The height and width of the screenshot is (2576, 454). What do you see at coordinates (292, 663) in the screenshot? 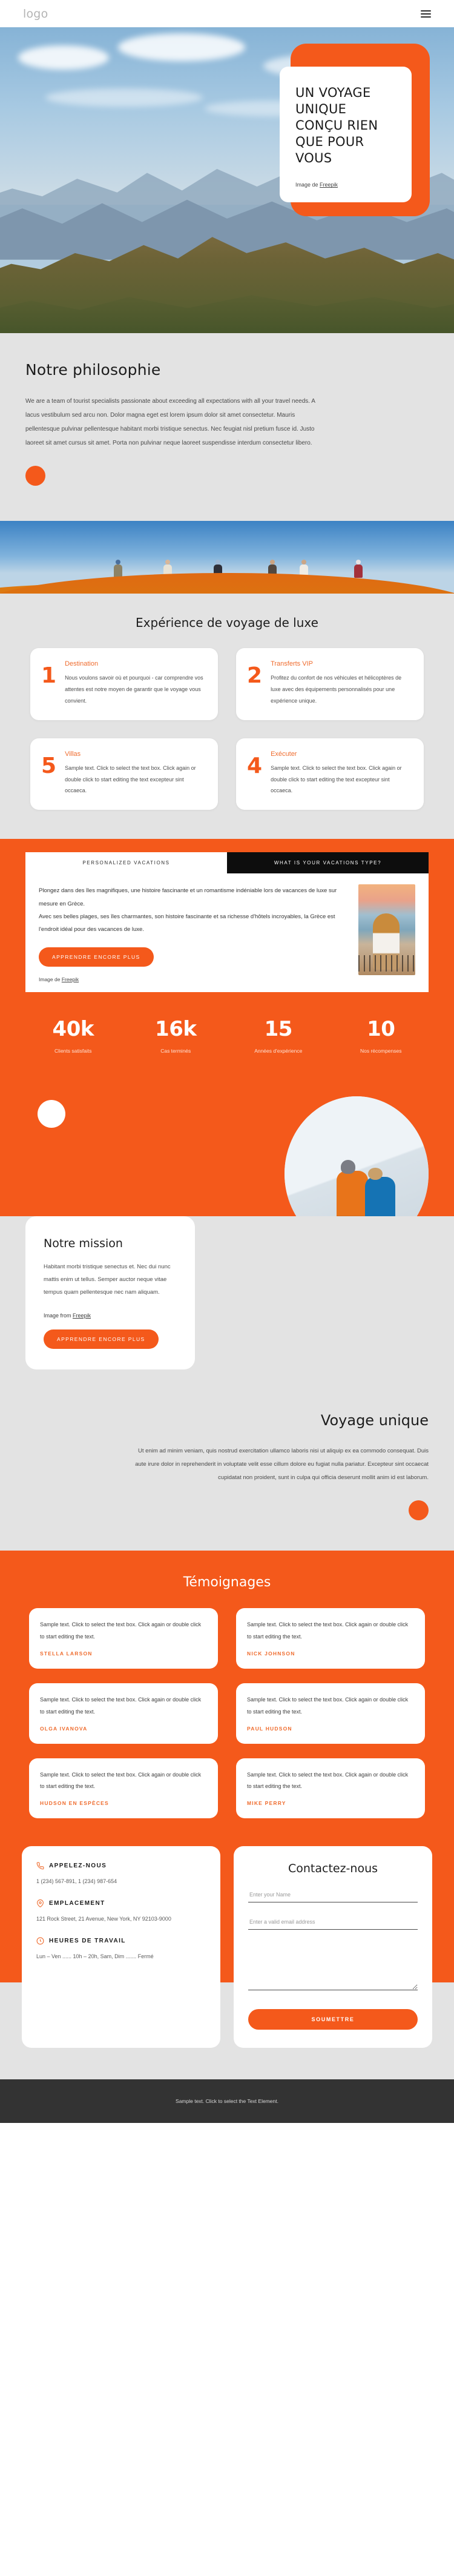
I see `experience-card-title: Transferts VIP` at bounding box center [292, 663].